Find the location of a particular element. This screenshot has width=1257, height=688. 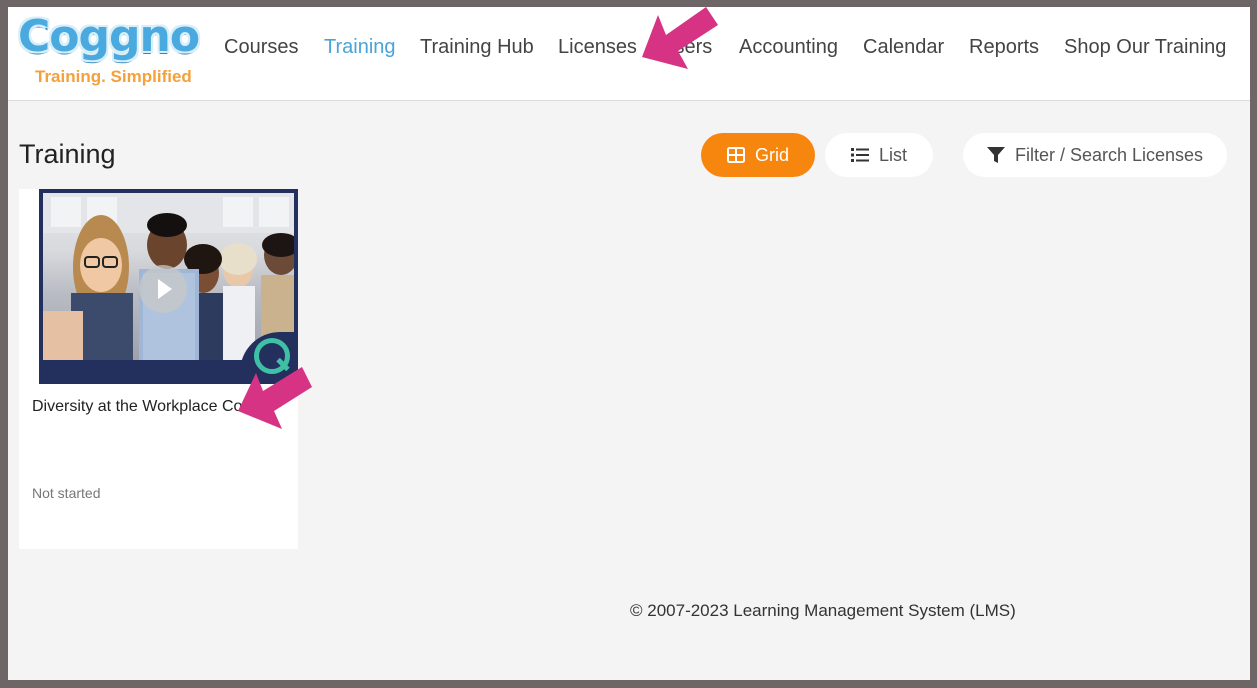

filter-search-label: Filter / Search Licenses is located at coordinates (1109, 154).